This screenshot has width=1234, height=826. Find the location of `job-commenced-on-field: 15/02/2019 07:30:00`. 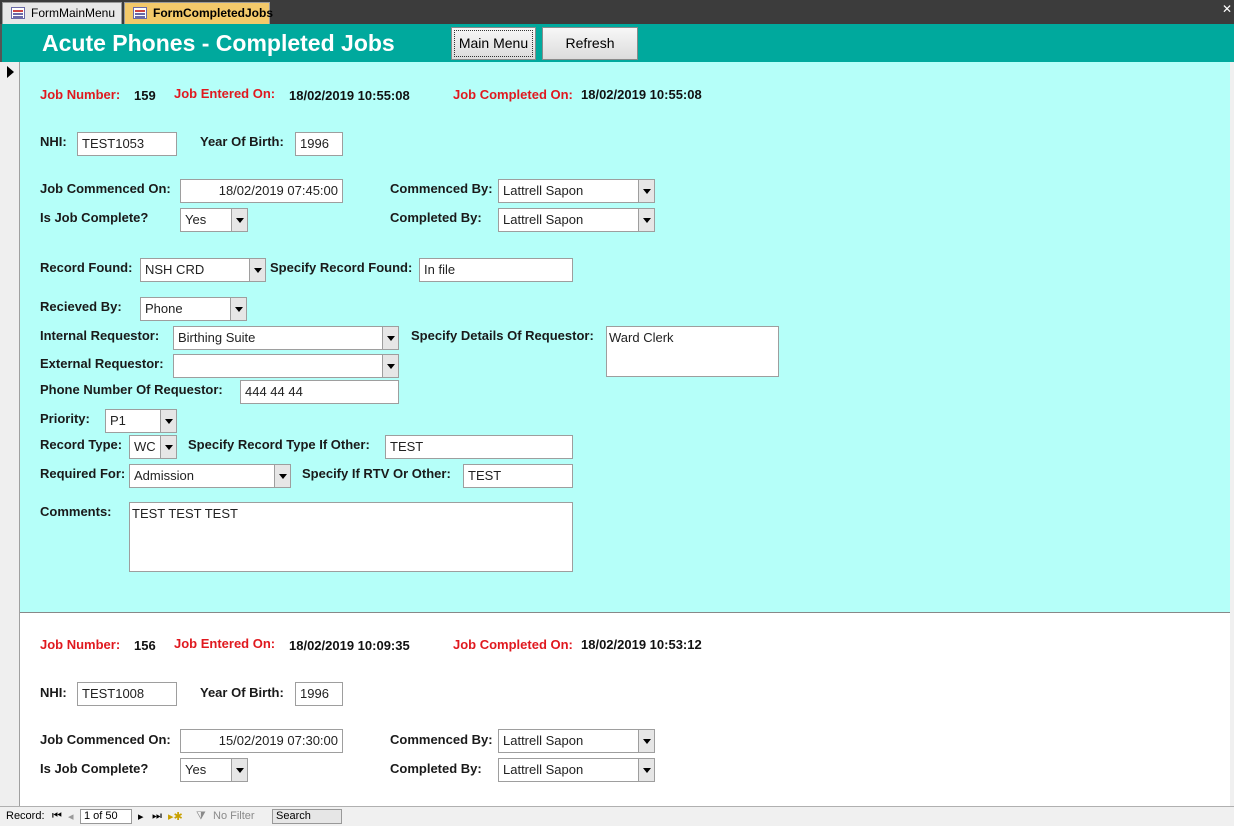

job-commenced-on-field: 15/02/2019 07:30:00 is located at coordinates (261, 741).